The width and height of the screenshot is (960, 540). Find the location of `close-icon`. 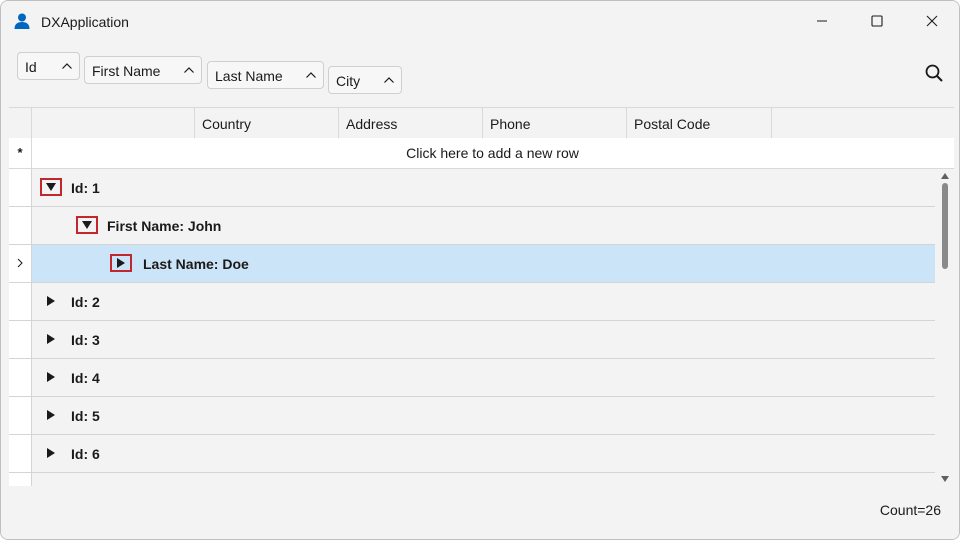

close-icon is located at coordinates (932, 21).